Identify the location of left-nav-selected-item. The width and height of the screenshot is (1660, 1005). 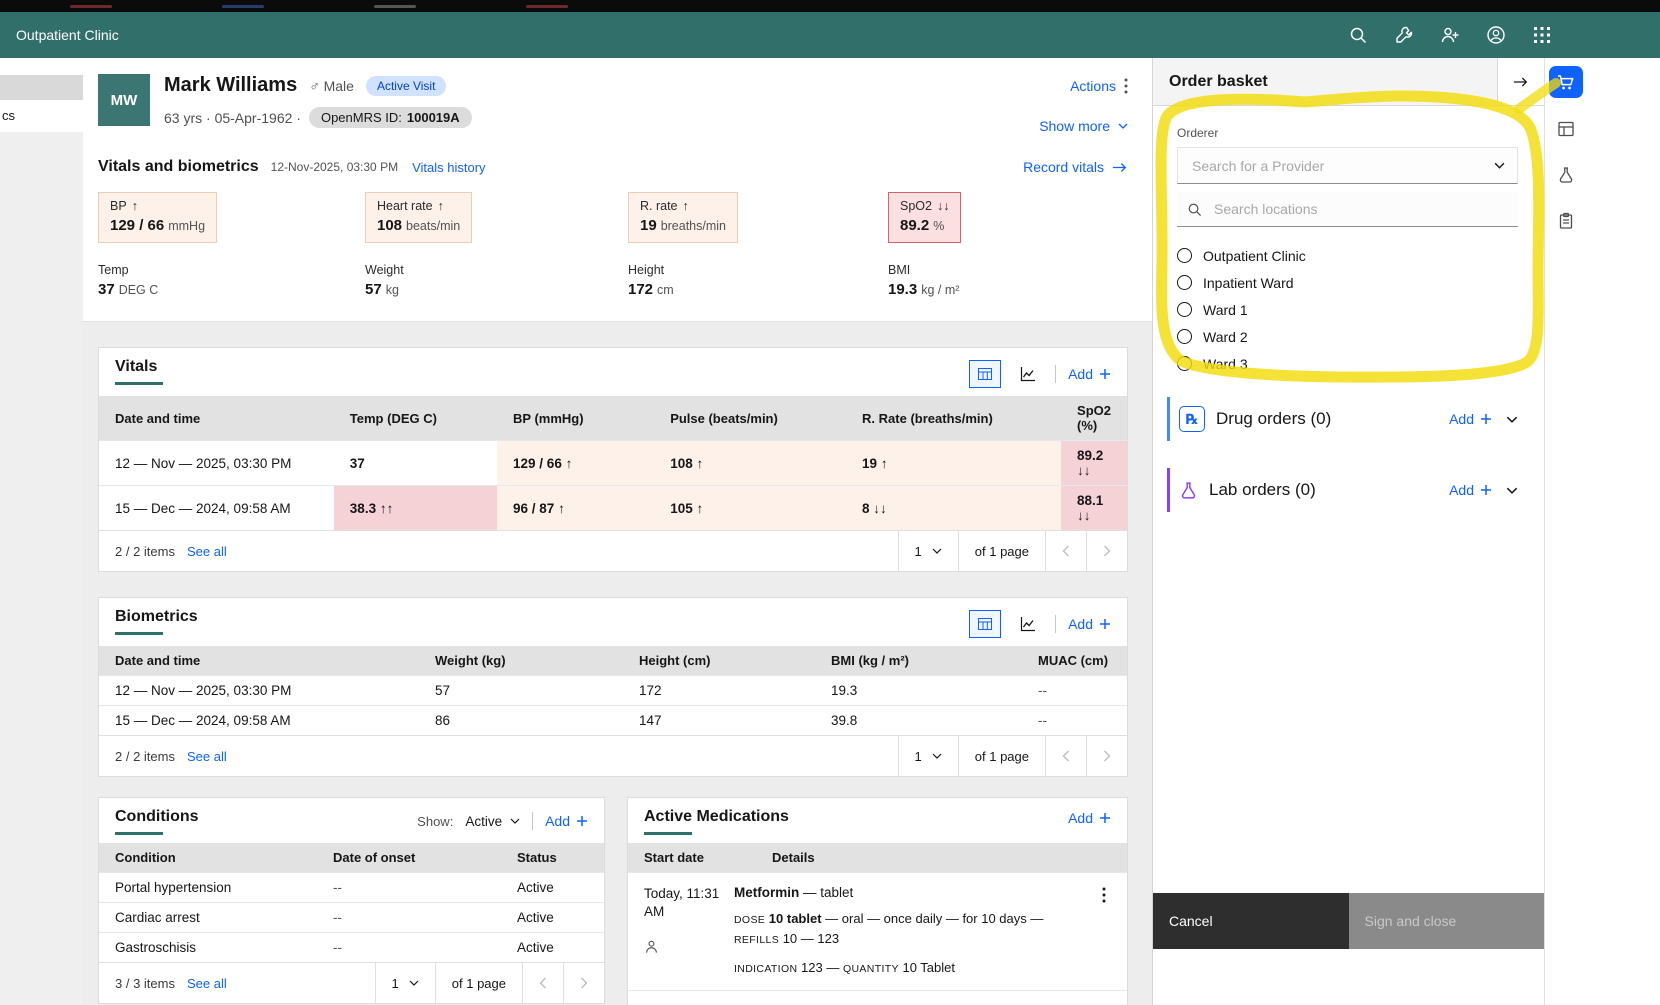
(41, 87).